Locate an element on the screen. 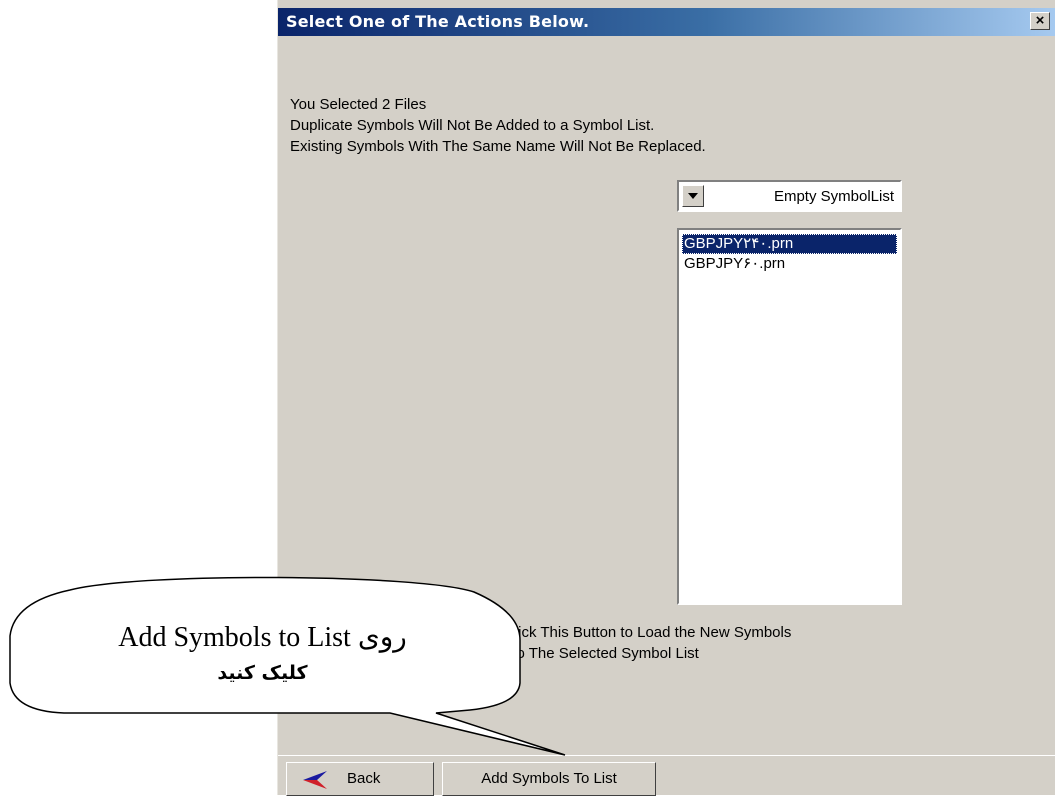 The height and width of the screenshot is (796, 1055). callout-text-line-1: Add Symbols to List روی is located at coordinates (262, 637).